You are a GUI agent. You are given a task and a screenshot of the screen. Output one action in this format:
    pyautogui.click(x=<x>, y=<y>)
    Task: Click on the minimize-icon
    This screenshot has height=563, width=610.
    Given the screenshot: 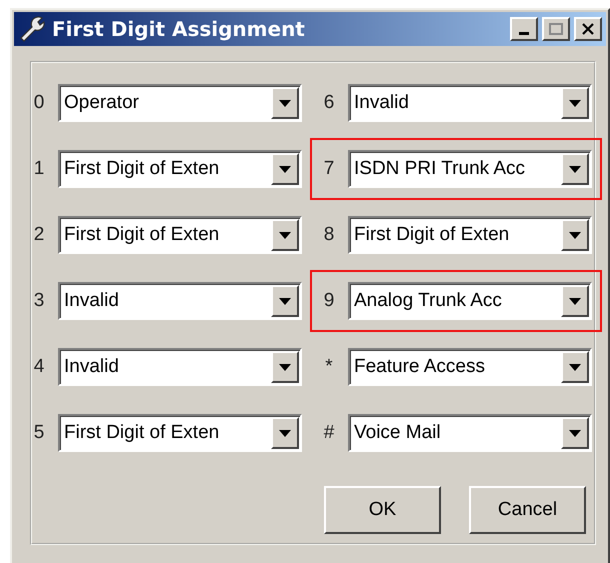 What is the action you would take?
    pyautogui.click(x=524, y=33)
    